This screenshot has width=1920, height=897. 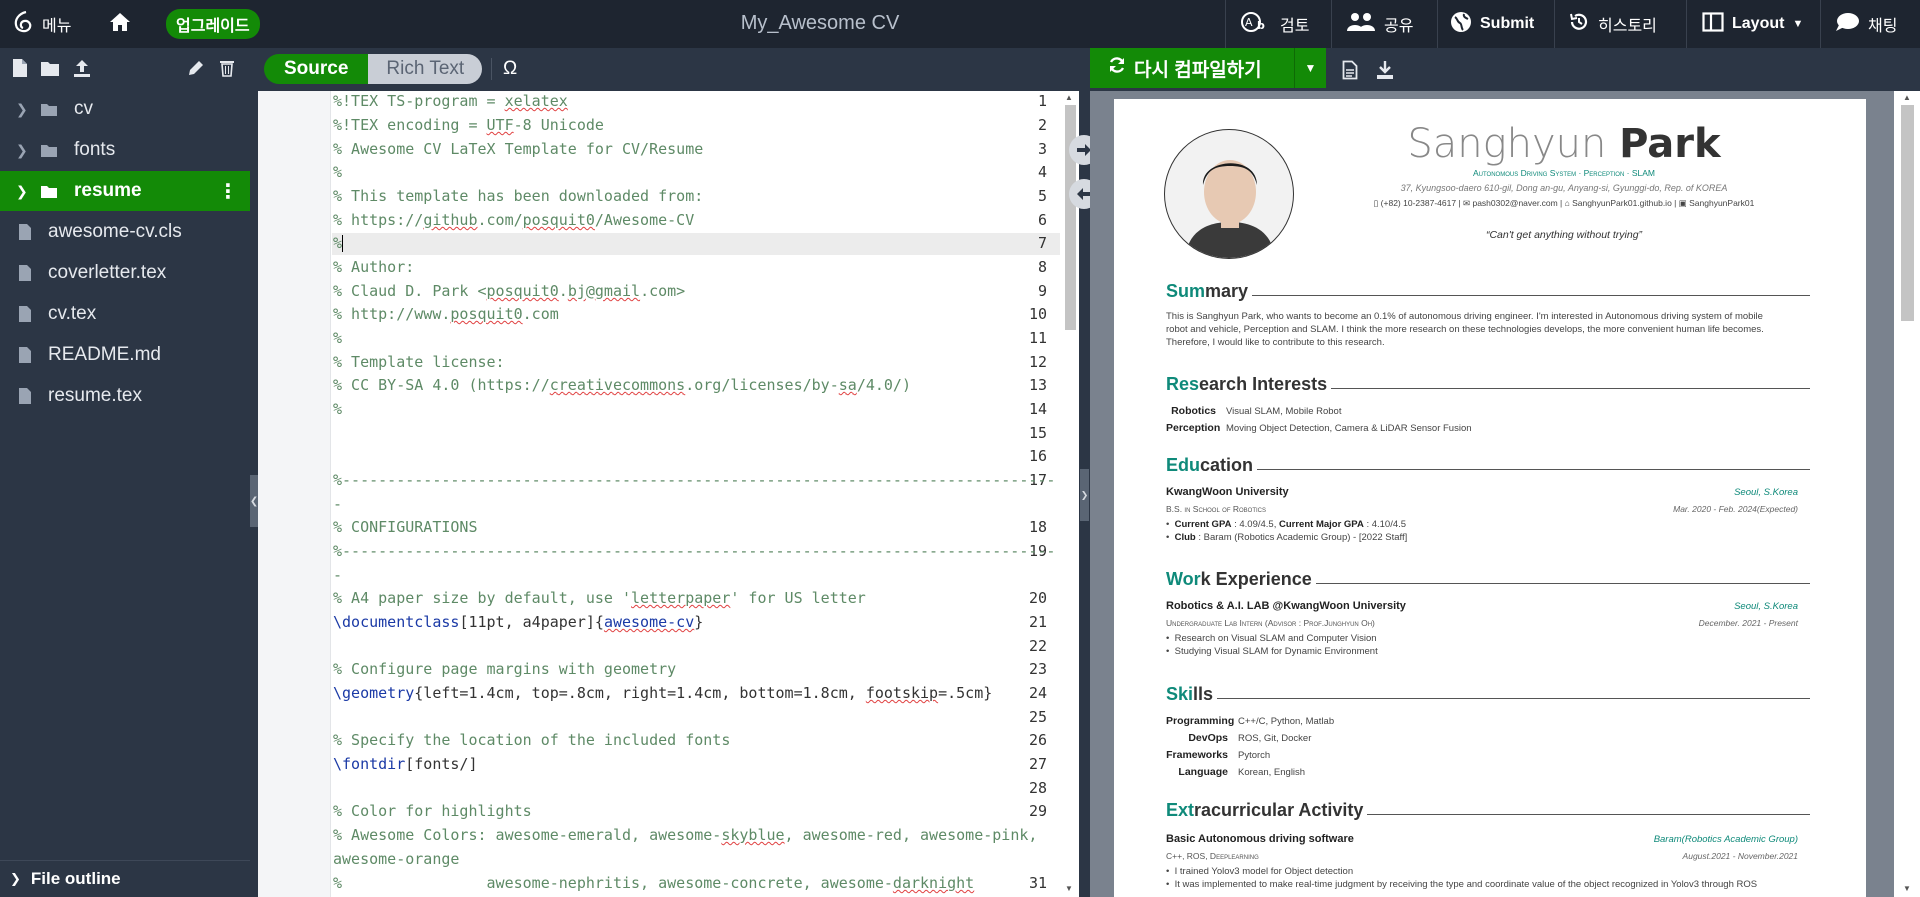 What do you see at coordinates (41, 24) in the screenshot?
I see `menu-button: 메뉴` at bounding box center [41, 24].